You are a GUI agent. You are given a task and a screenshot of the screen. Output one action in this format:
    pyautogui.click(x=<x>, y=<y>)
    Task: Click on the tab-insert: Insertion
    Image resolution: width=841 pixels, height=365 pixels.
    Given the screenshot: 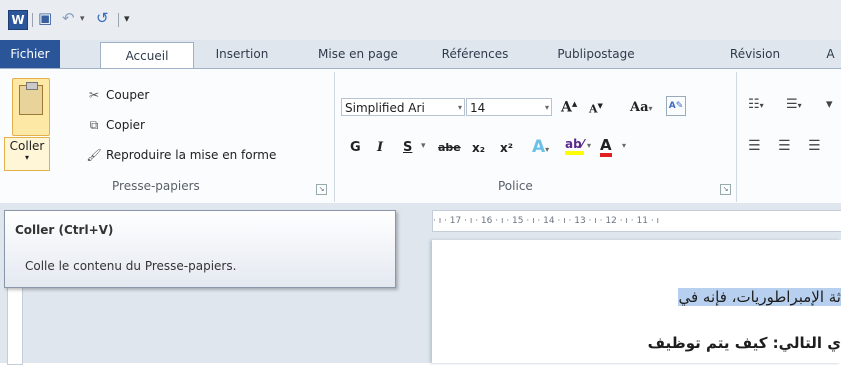 What is the action you would take?
    pyautogui.click(x=242, y=54)
    